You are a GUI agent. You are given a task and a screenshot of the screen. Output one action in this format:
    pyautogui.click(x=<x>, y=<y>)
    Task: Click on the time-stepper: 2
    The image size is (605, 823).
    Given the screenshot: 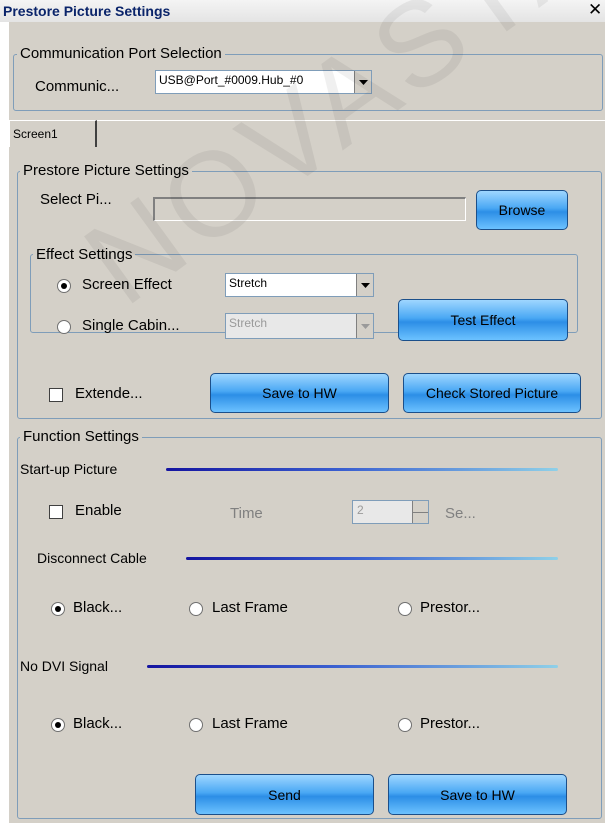 What is the action you would take?
    pyautogui.click(x=390, y=512)
    